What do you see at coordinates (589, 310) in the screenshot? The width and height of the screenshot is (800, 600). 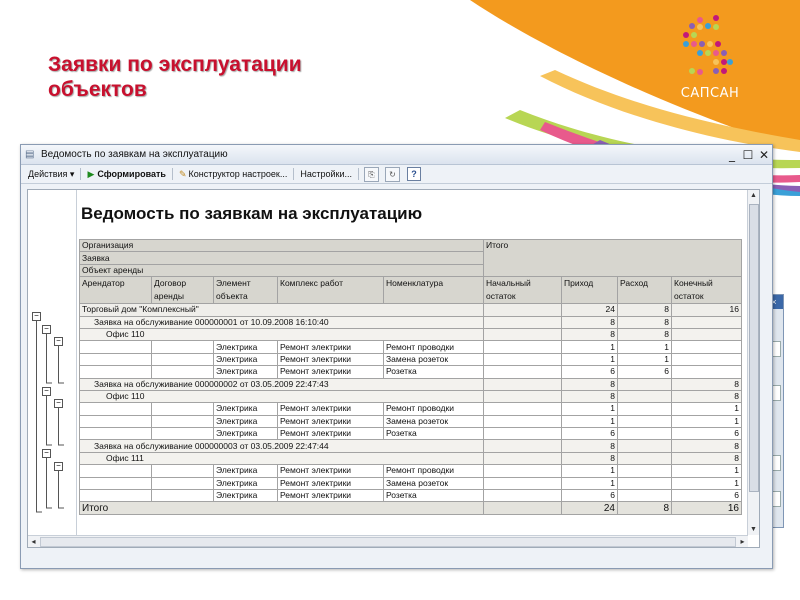 I see `cell-income: 24` at bounding box center [589, 310].